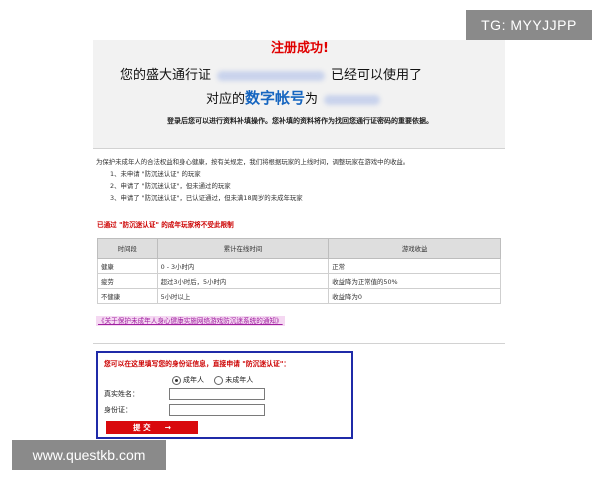 This screenshot has height=480, width=600. I want to click on real-name-input, so click(217, 394).